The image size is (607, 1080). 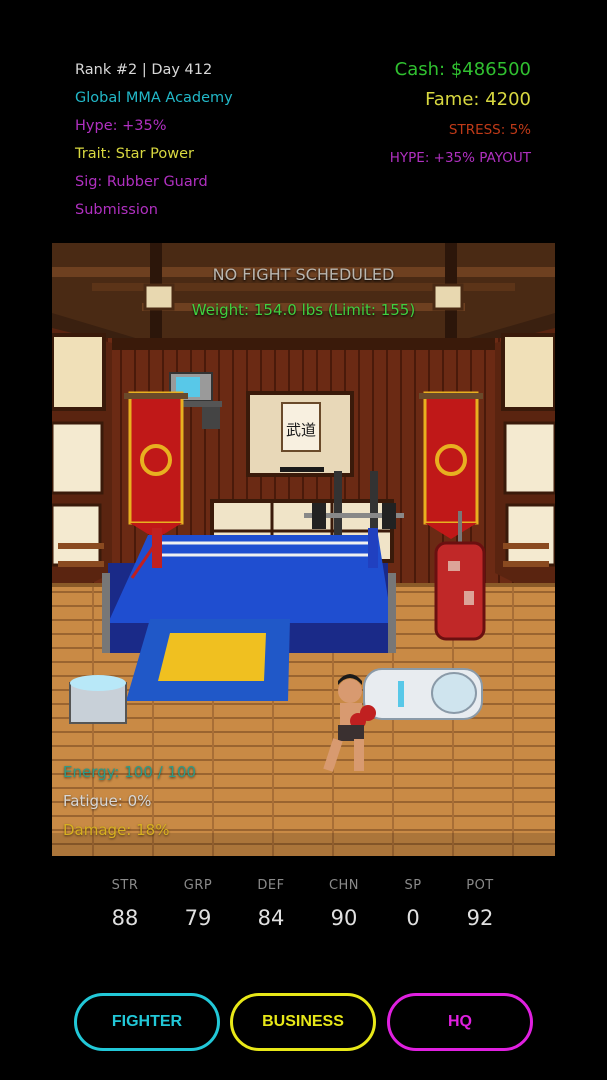 What do you see at coordinates (423, 694) in the screenshot?
I see `cryo-pod-icon` at bounding box center [423, 694].